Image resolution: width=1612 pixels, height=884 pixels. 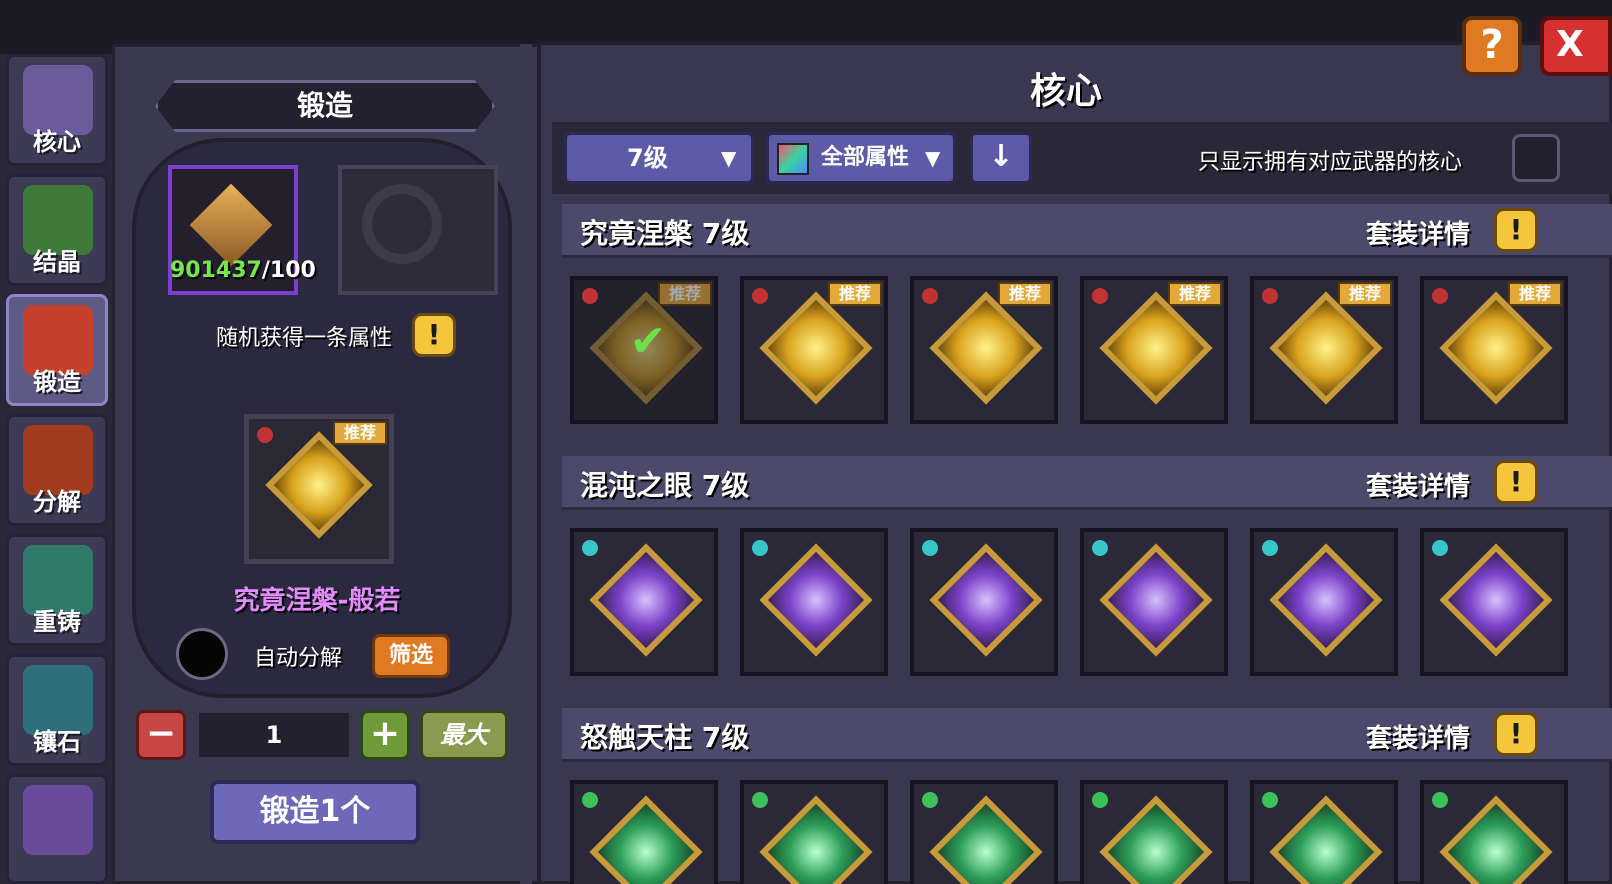 I want to click on quantity-field: 1, so click(x=274, y=735).